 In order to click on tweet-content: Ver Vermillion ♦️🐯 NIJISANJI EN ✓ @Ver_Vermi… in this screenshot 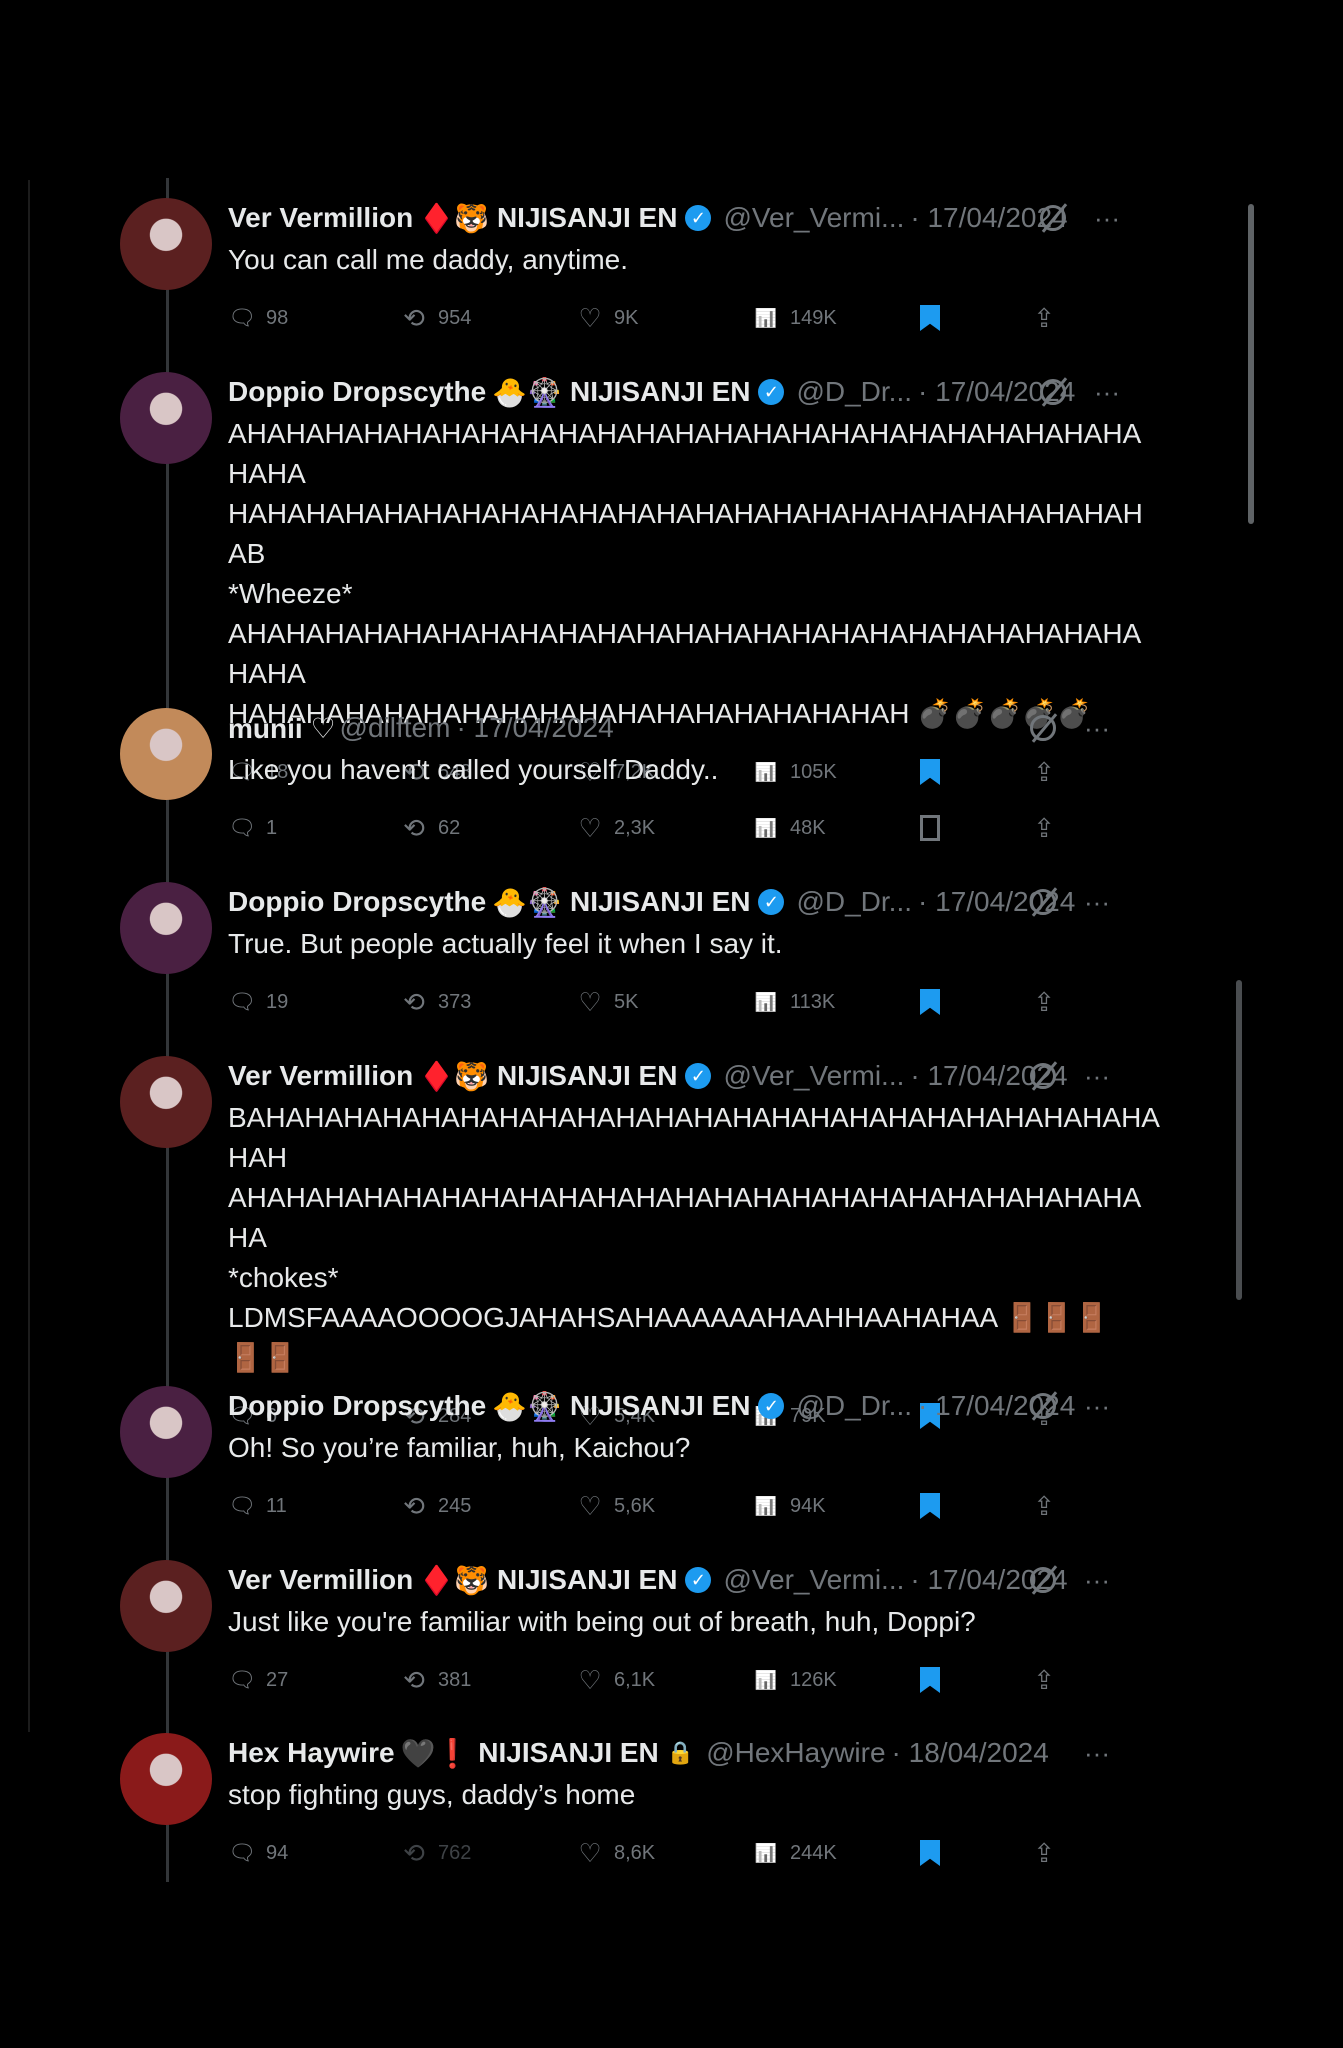, I will do `click(694, 268)`.